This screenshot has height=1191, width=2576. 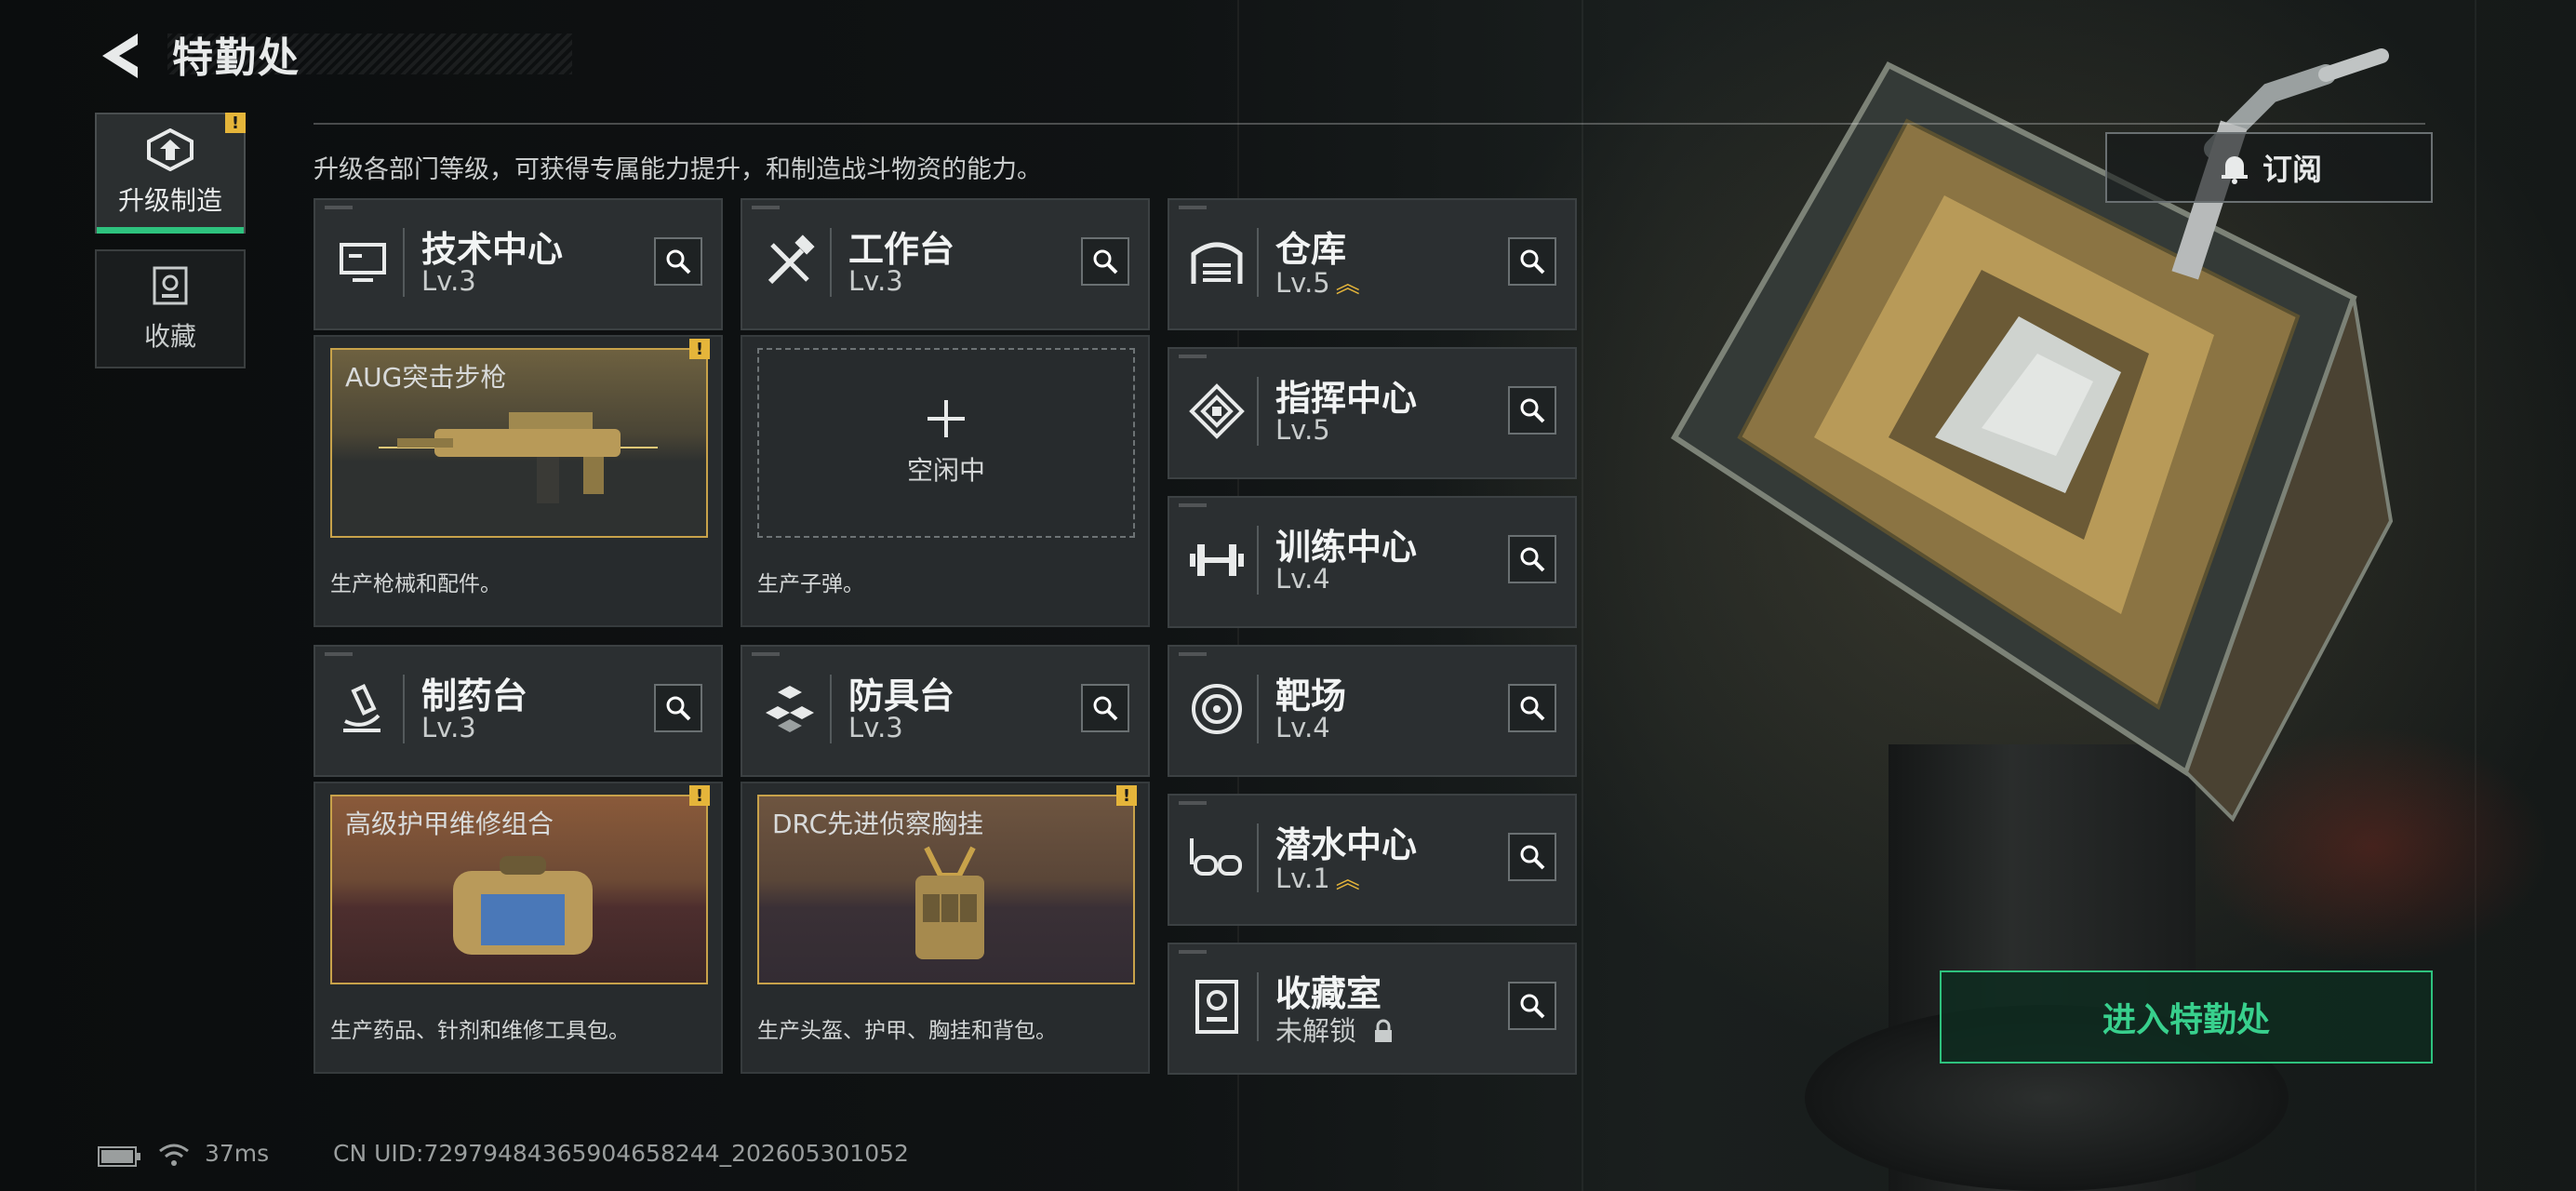 What do you see at coordinates (170, 308) in the screenshot?
I see `tab-collection: 收藏` at bounding box center [170, 308].